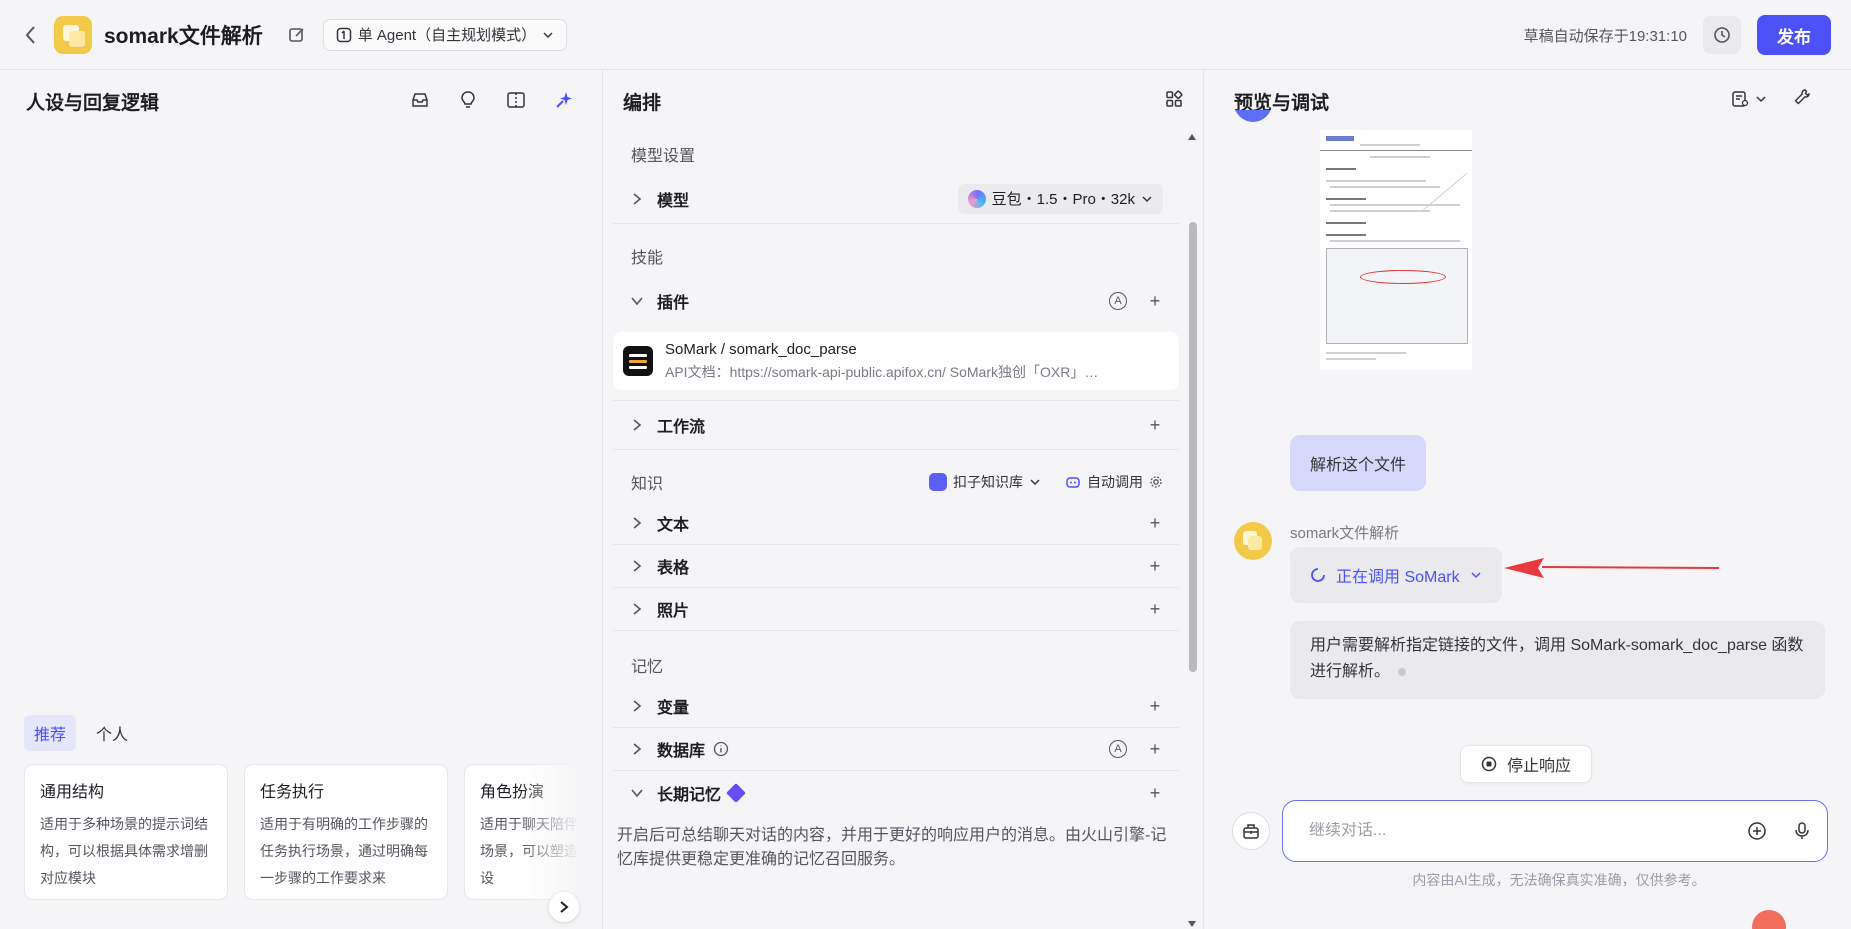 This screenshot has height=929, width=1851. What do you see at coordinates (673, 708) in the screenshot?
I see `row-label: 变量` at bounding box center [673, 708].